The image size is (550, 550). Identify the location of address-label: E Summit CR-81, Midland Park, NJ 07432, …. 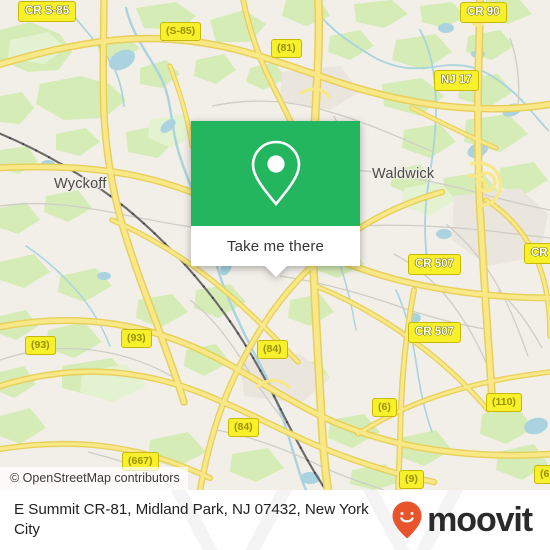
(191, 519).